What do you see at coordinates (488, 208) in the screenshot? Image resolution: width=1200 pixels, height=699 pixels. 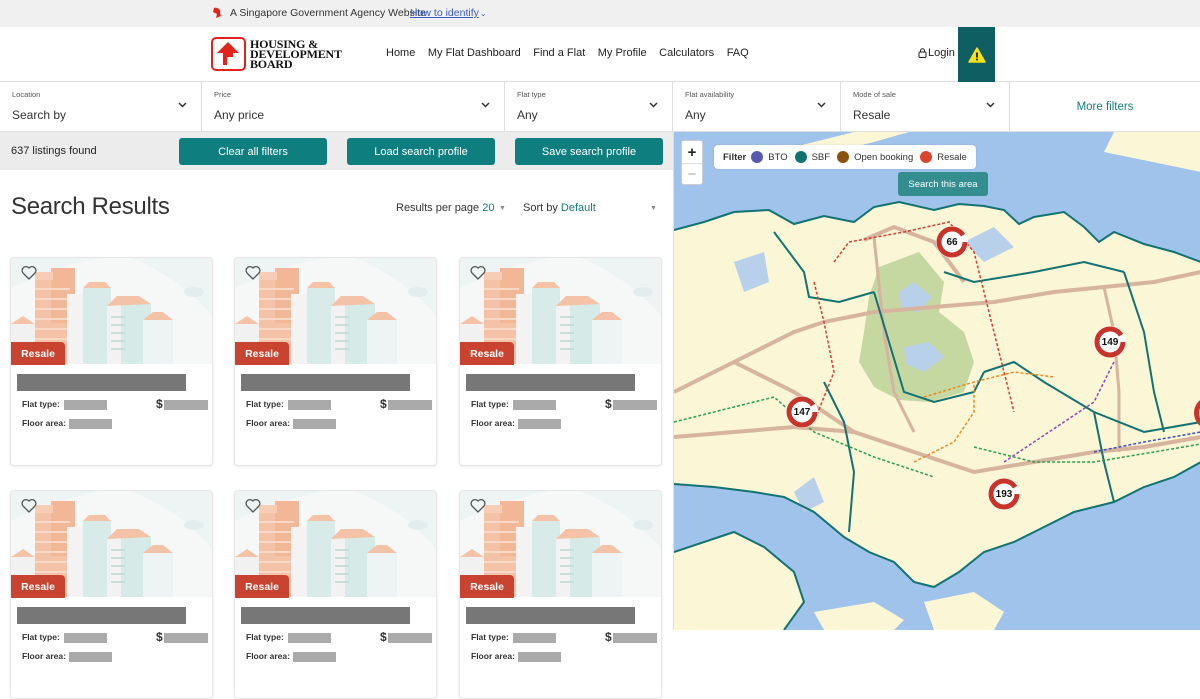 I see `results-per-page-value: 20` at bounding box center [488, 208].